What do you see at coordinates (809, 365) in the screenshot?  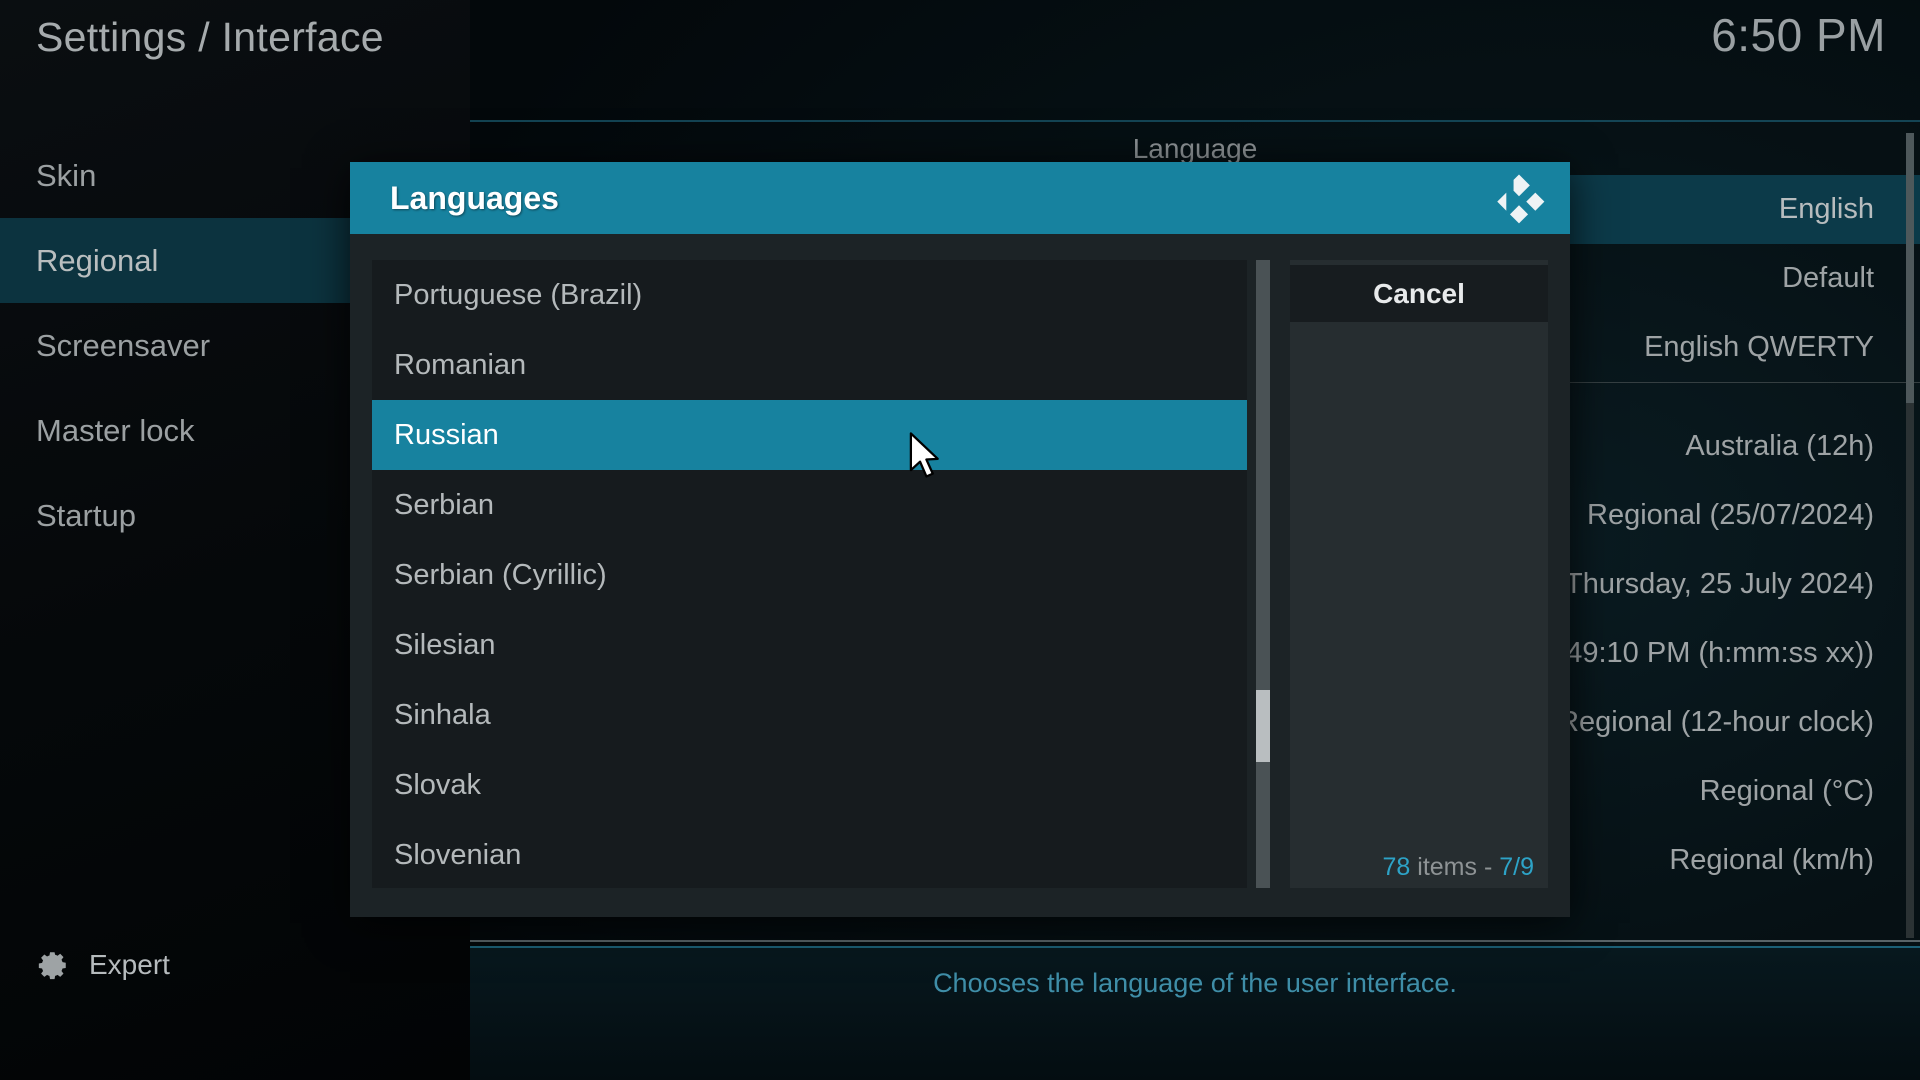 I see `list-item: Romanian` at bounding box center [809, 365].